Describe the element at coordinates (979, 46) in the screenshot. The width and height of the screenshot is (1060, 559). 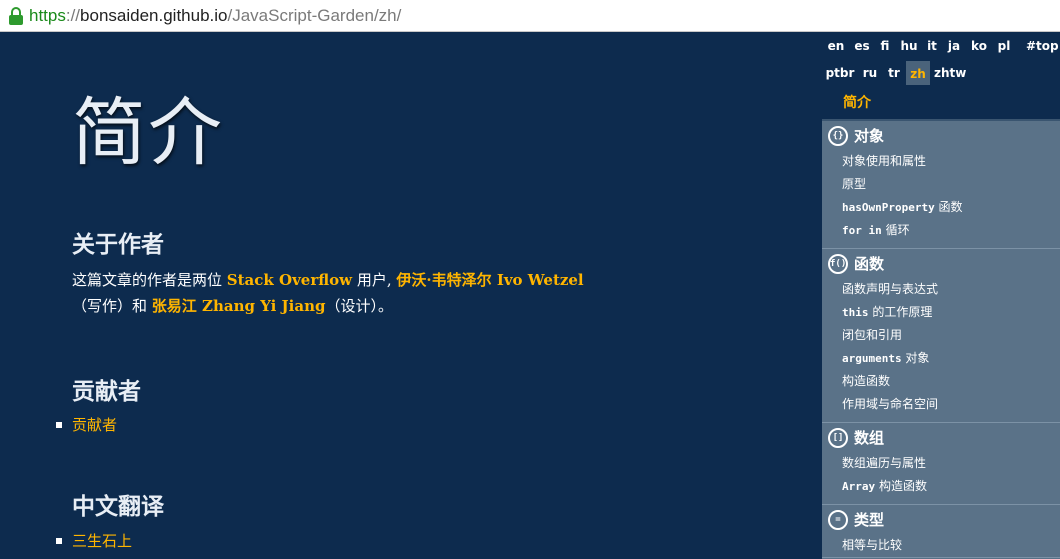
I see `lang-ko: ko` at that location.